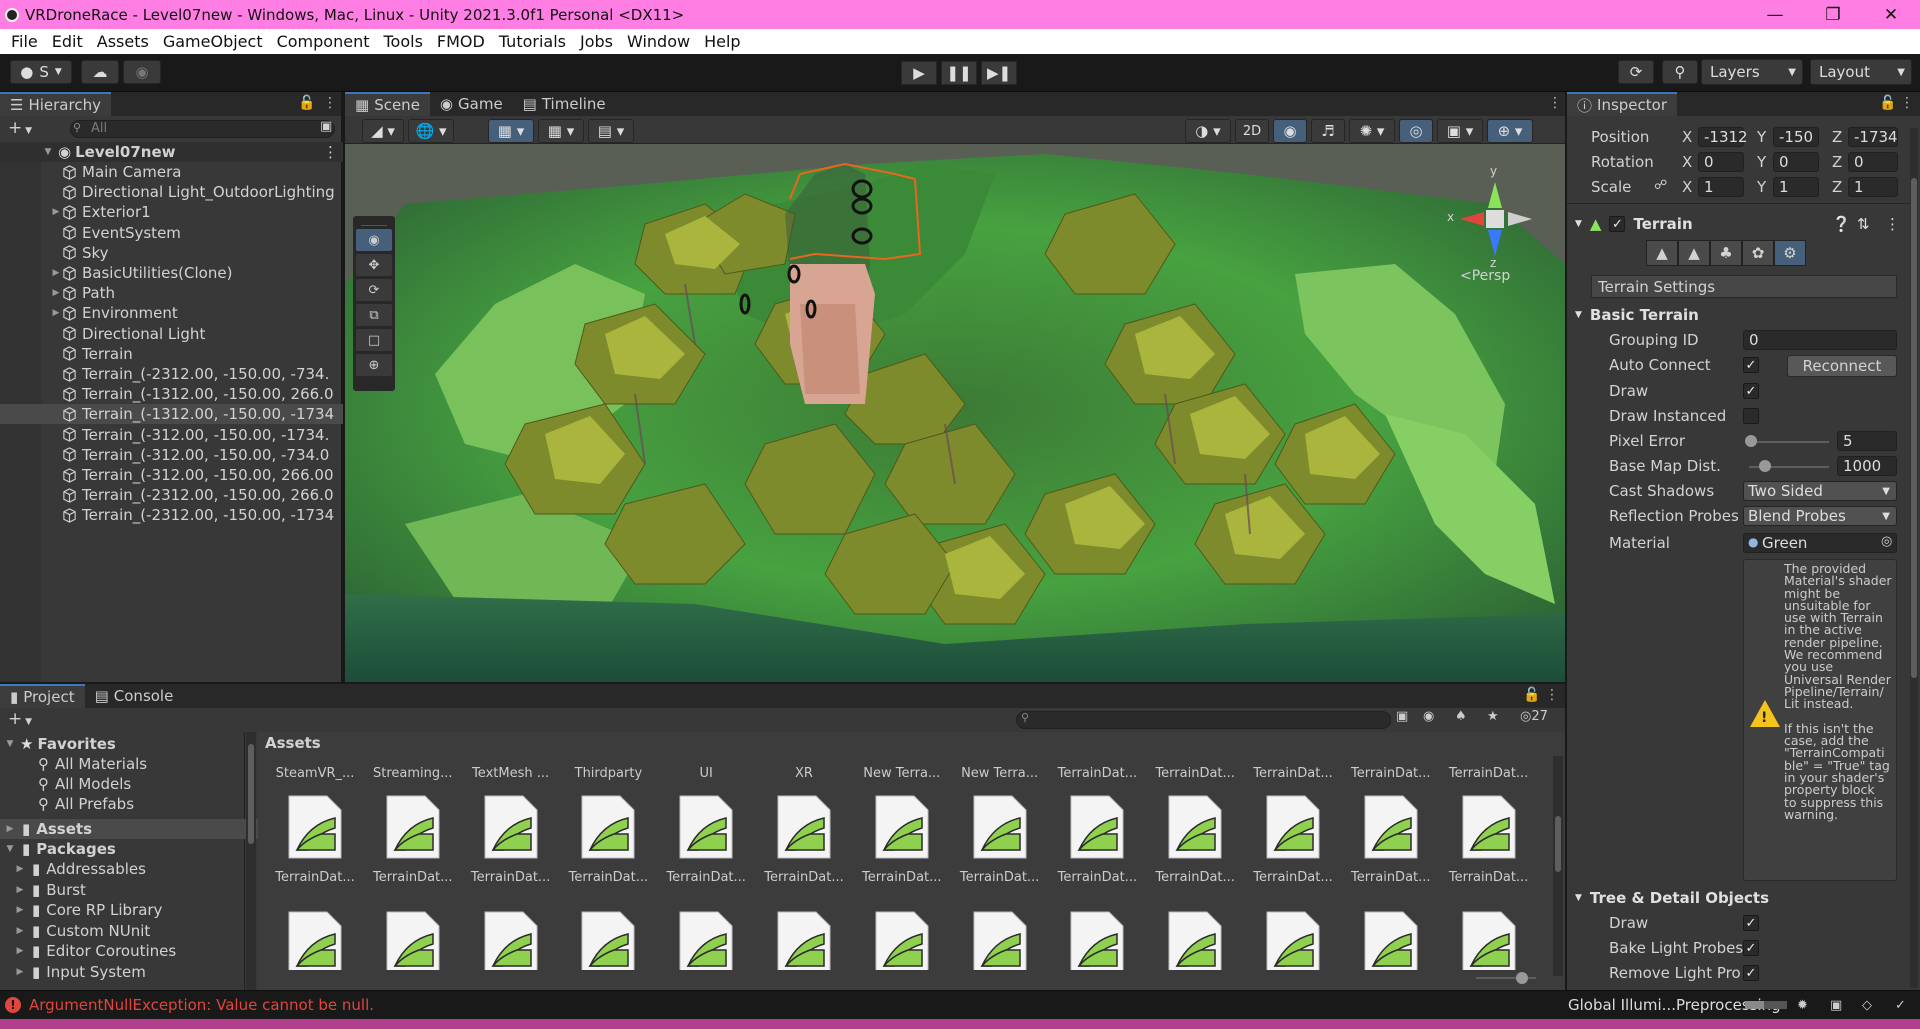 The width and height of the screenshot is (1920, 1029). I want to click on play-button: ▶, so click(919, 73).